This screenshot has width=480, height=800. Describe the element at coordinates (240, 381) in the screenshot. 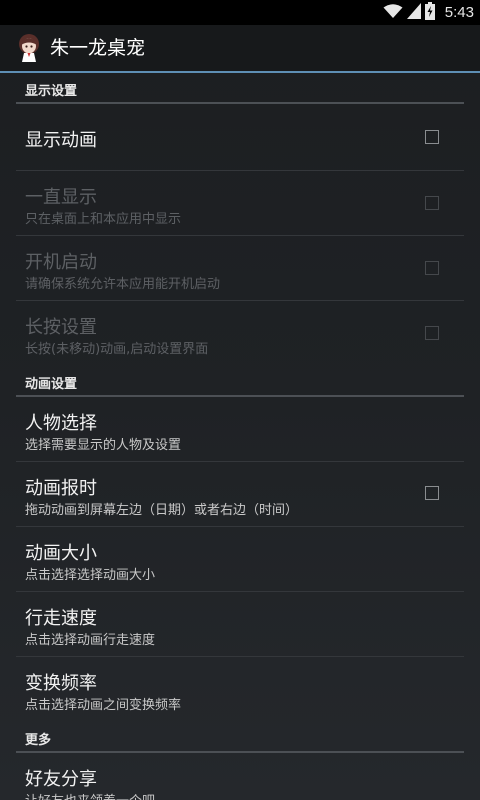

I see `section-header-animation: 动画设置` at that location.